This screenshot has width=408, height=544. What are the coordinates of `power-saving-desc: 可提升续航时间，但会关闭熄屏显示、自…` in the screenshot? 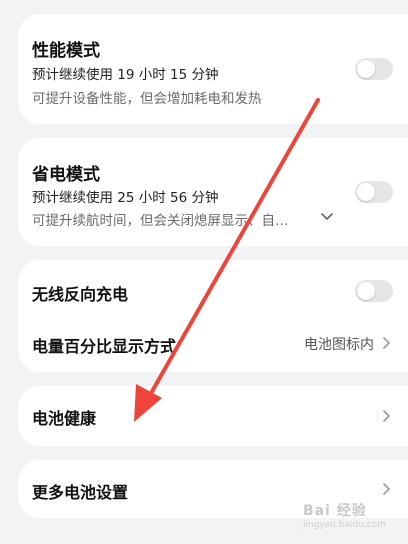 It's located at (160, 221).